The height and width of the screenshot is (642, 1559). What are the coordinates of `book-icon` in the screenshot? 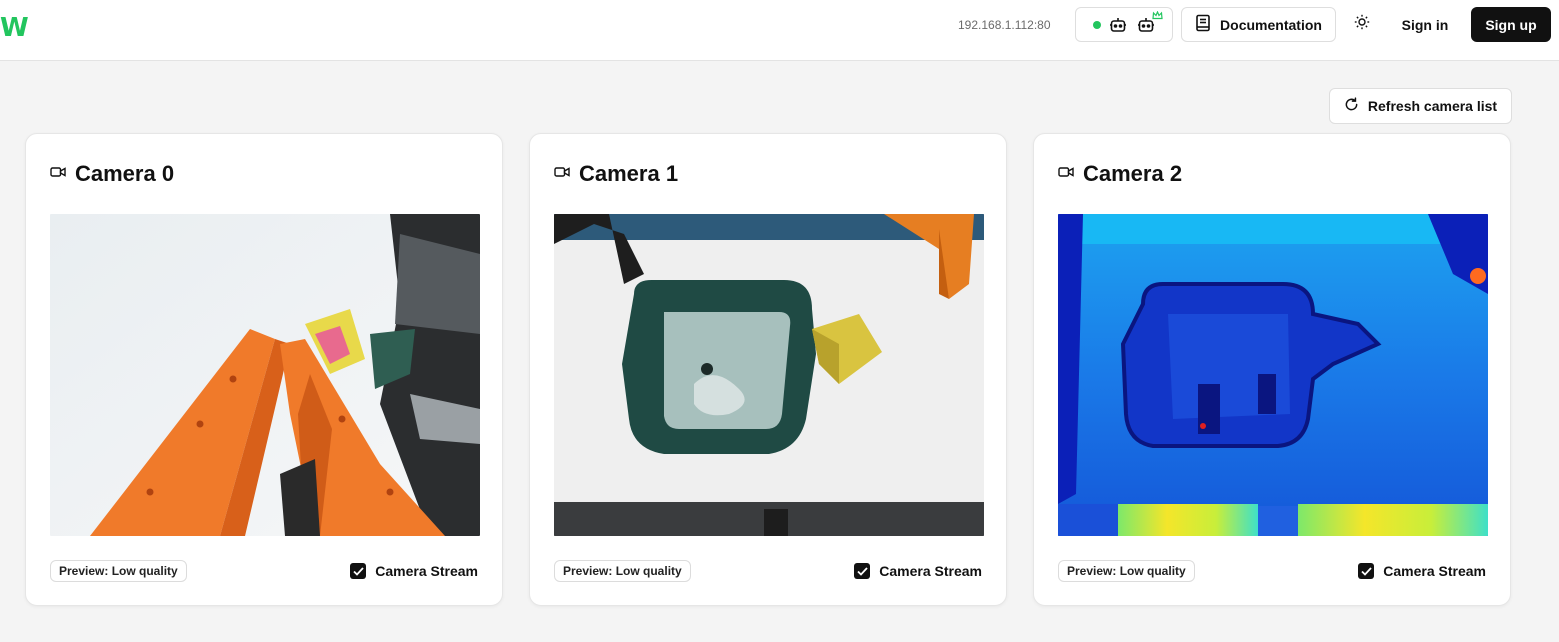 It's located at (1203, 24).